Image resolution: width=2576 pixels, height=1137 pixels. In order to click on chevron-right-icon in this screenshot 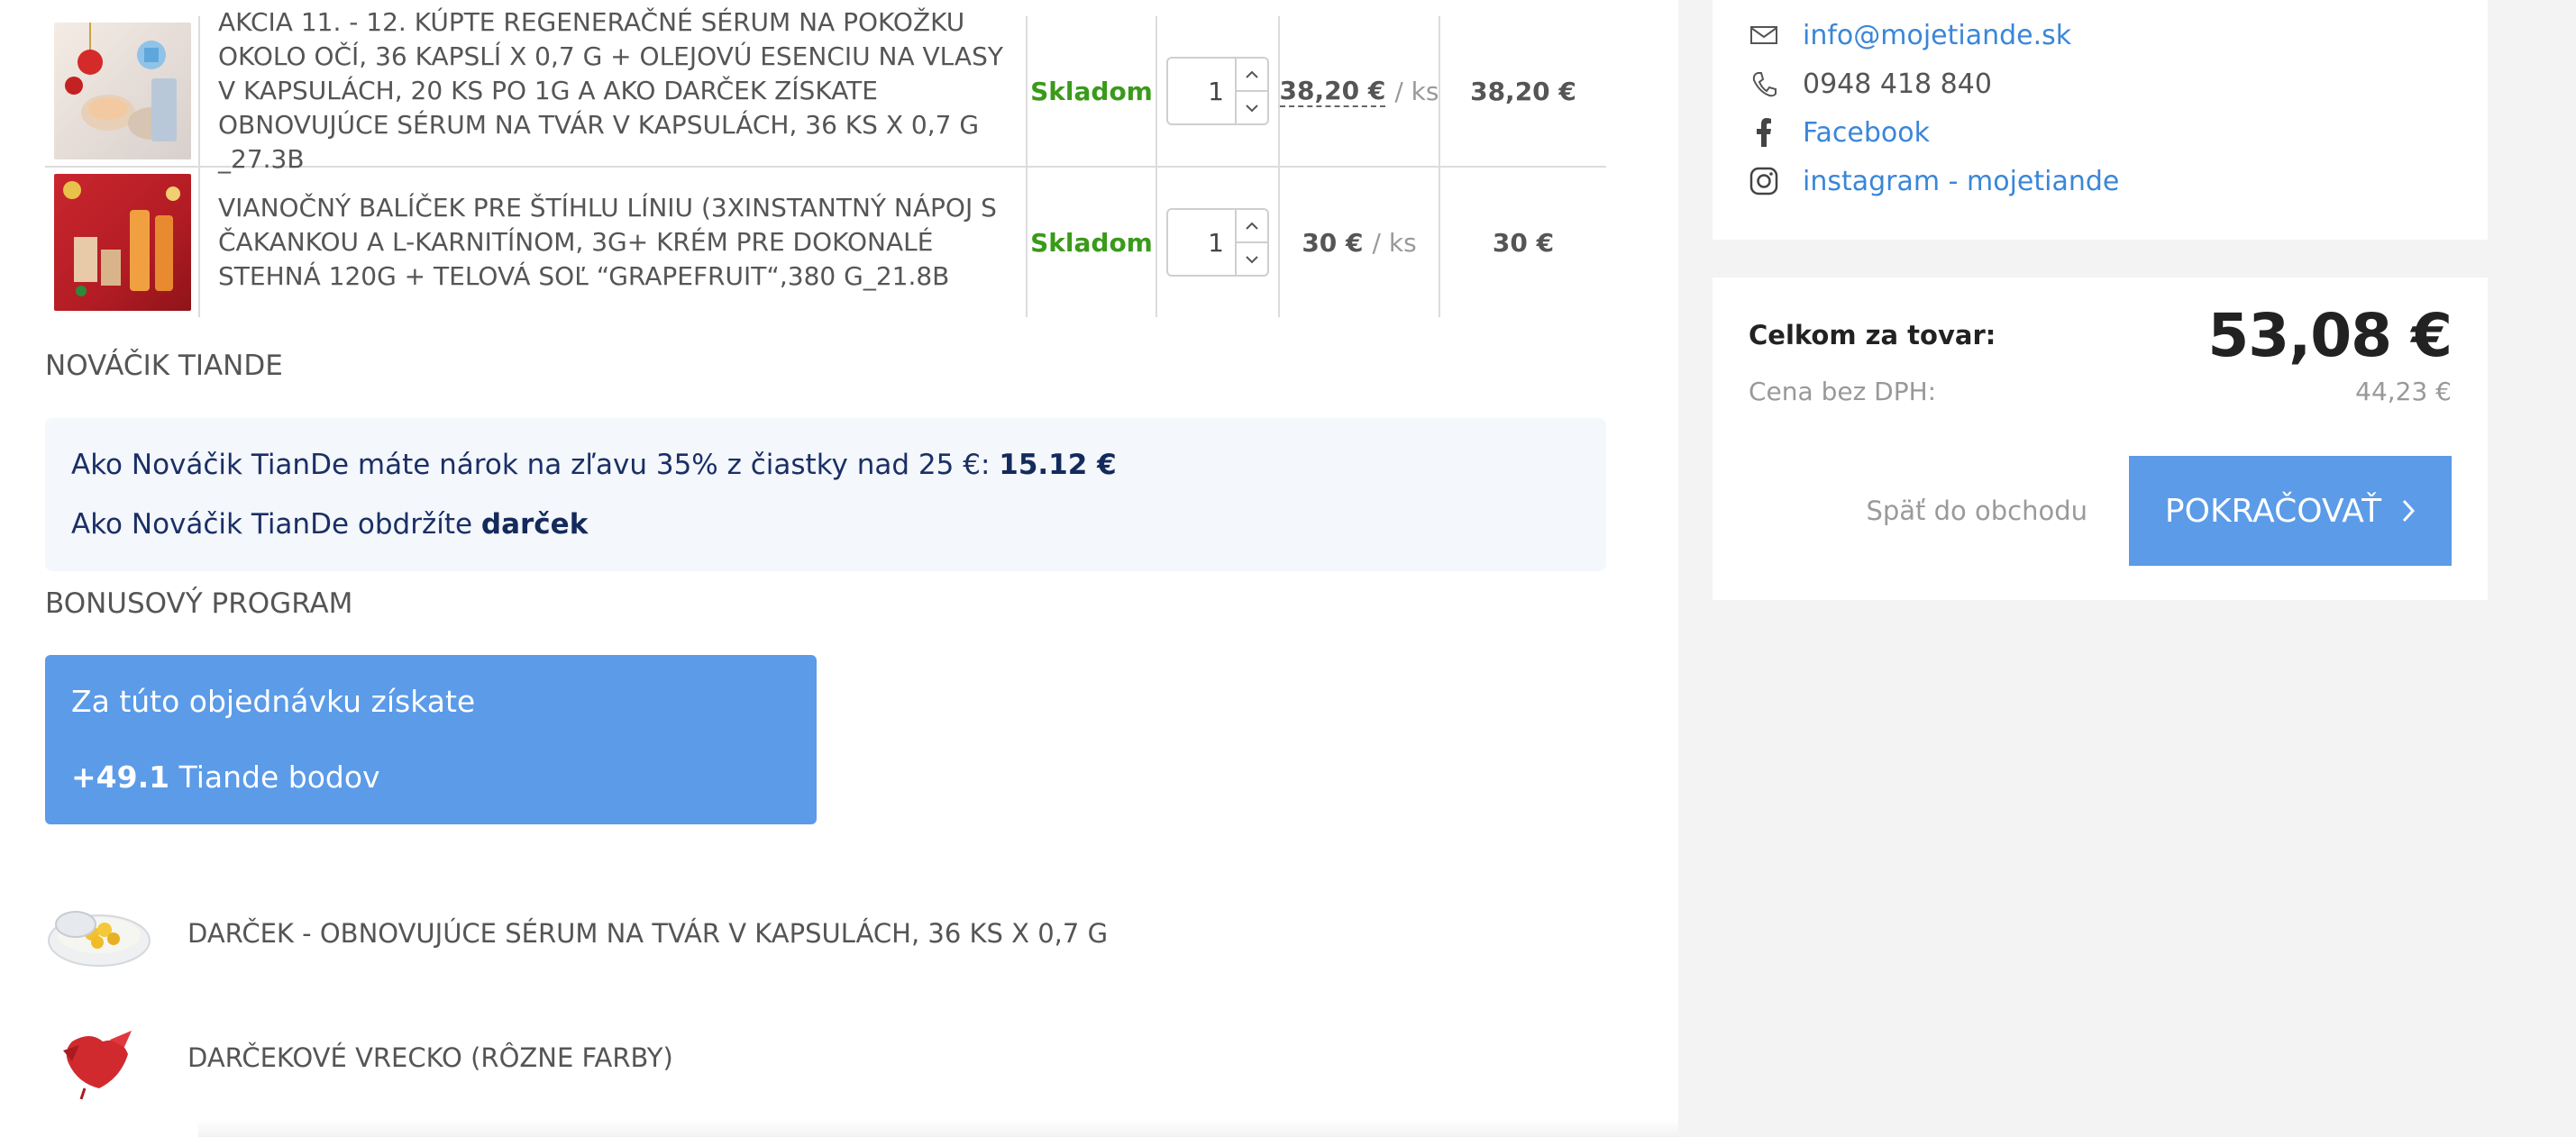, I will do `click(2409, 511)`.